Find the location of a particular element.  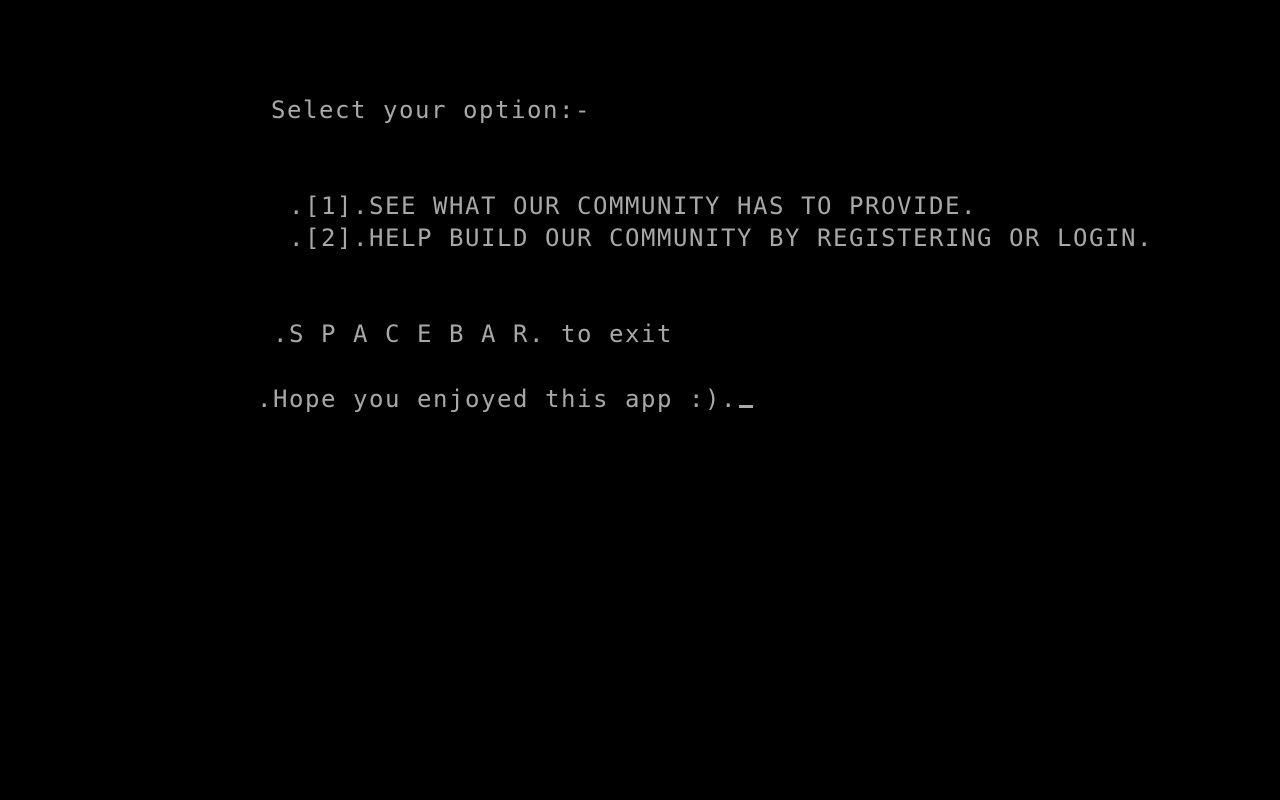

farewell-line: .Hope you enjoyed this app :). is located at coordinates (505, 399).